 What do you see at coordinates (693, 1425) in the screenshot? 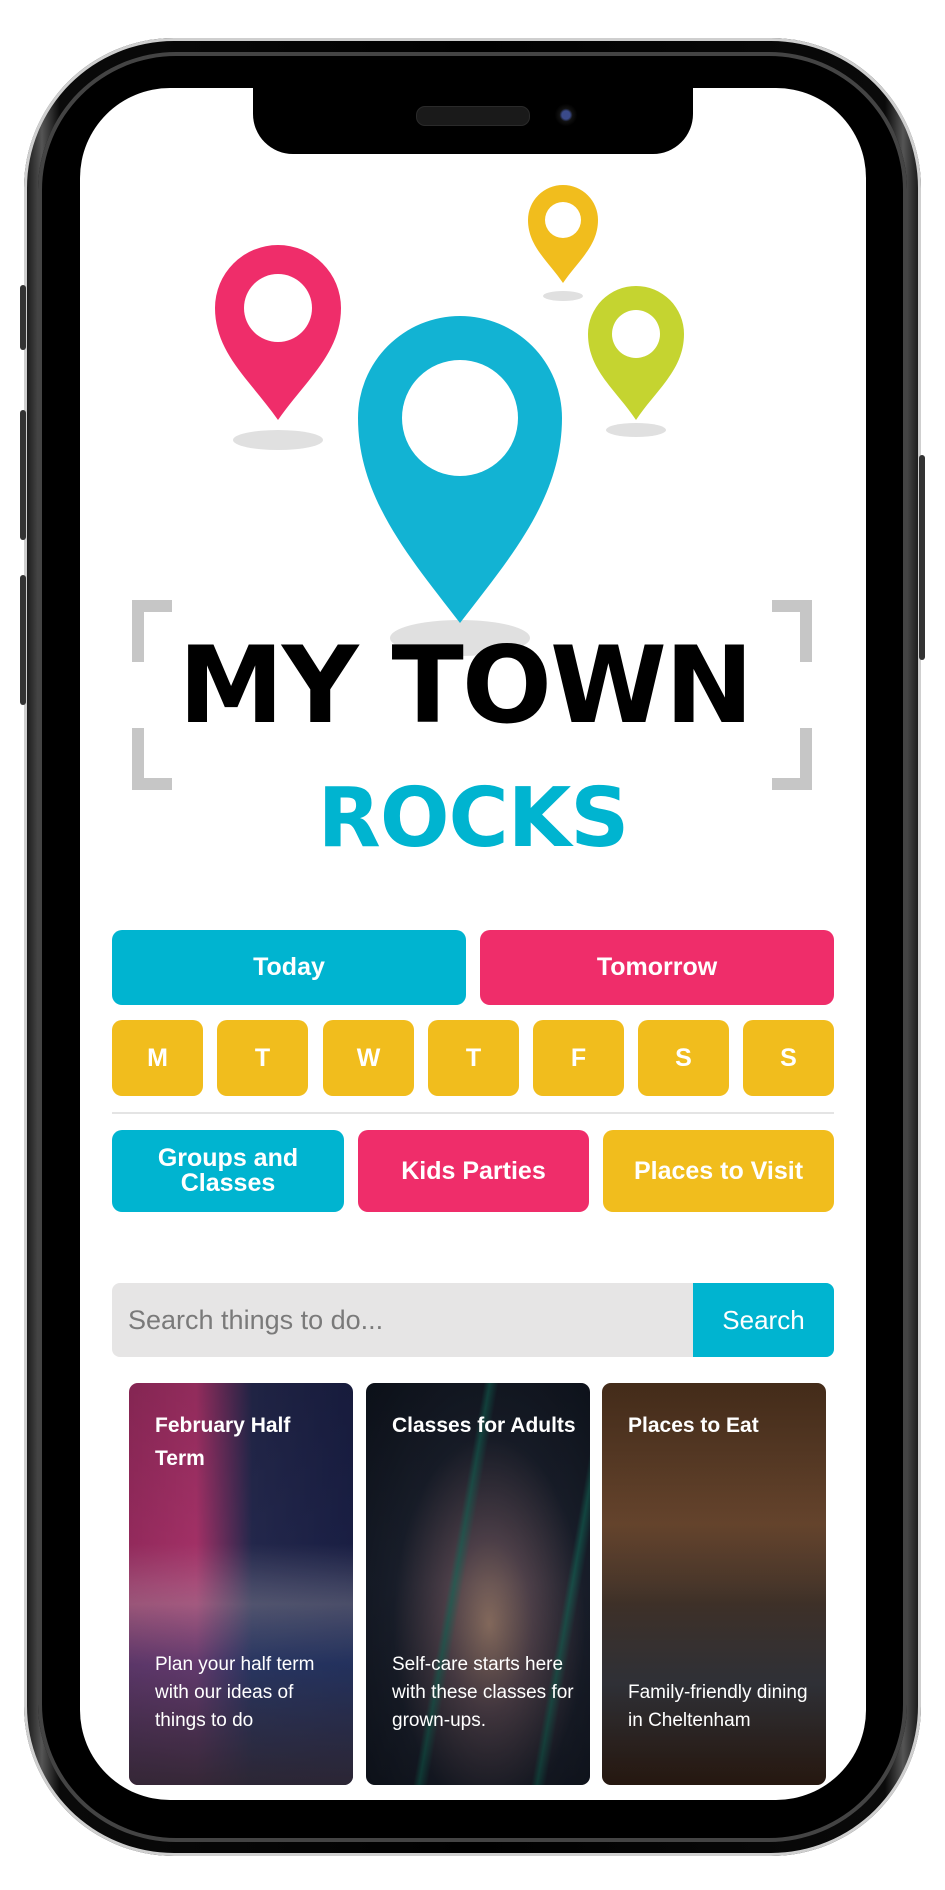
I see `card-title: Places to Eat` at bounding box center [693, 1425].